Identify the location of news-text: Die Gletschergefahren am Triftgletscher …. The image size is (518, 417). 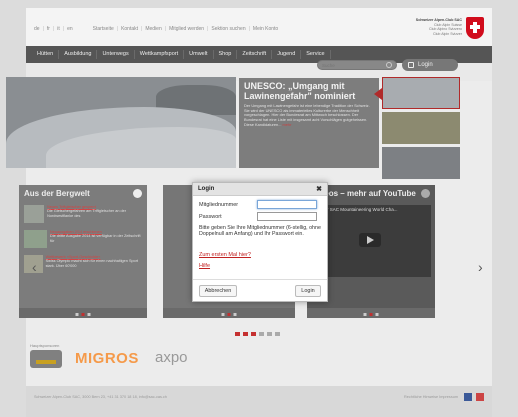
(87, 213).